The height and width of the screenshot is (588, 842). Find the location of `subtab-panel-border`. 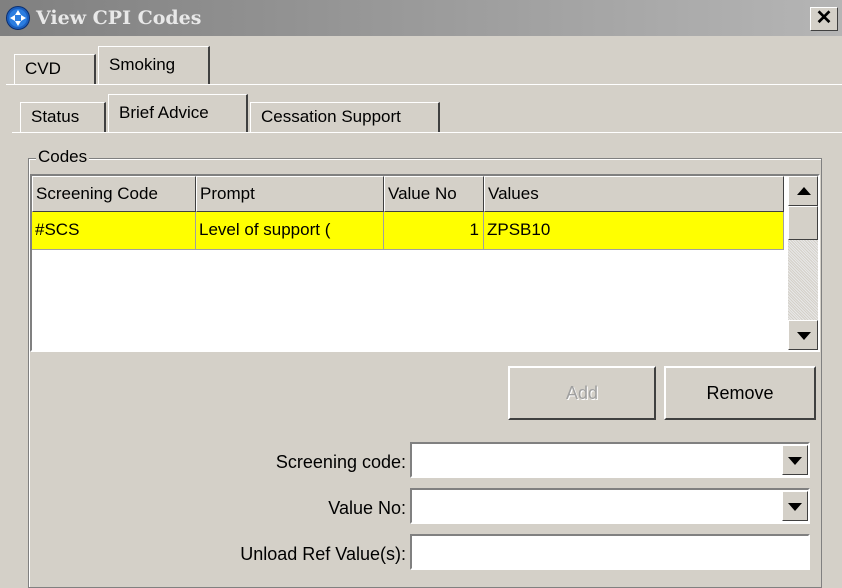

subtab-panel-border is located at coordinates (427, 132).